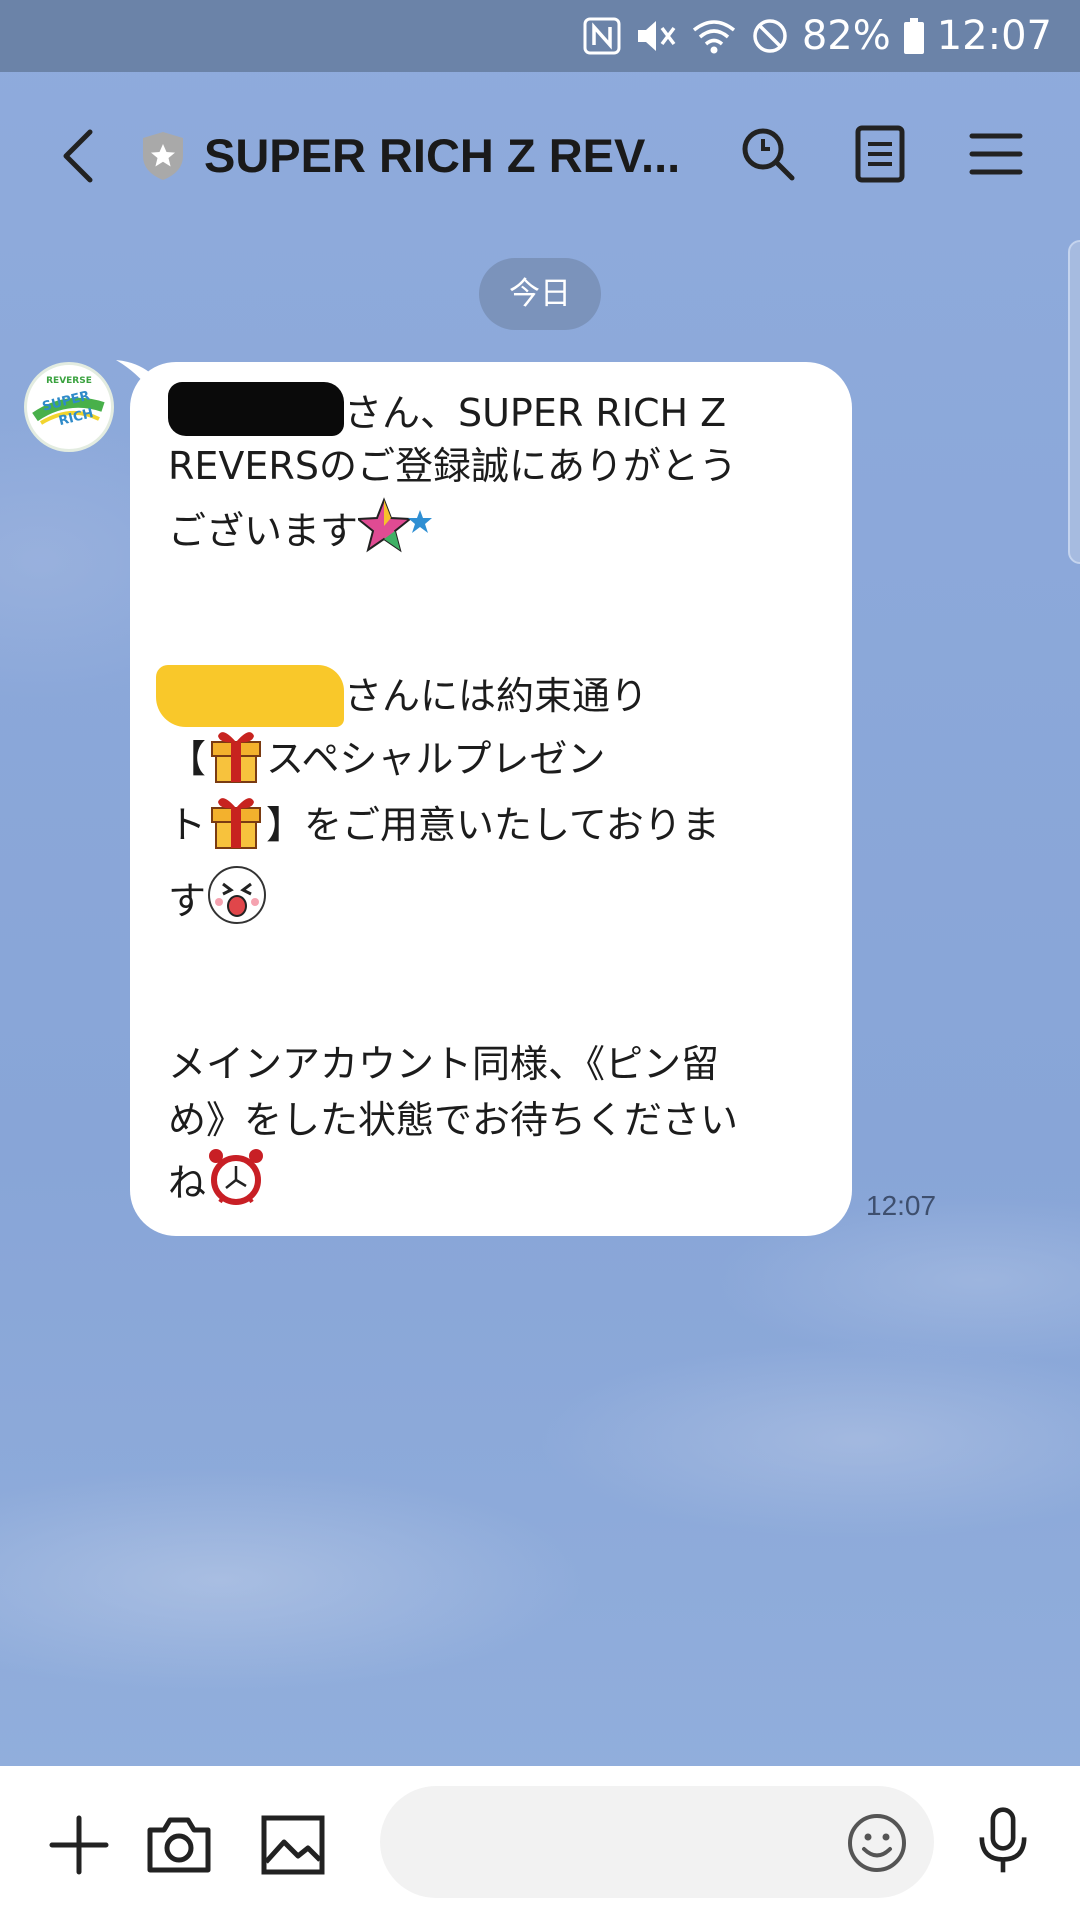  Describe the element at coordinates (913, 36) in the screenshot. I see `battery-icon` at that location.